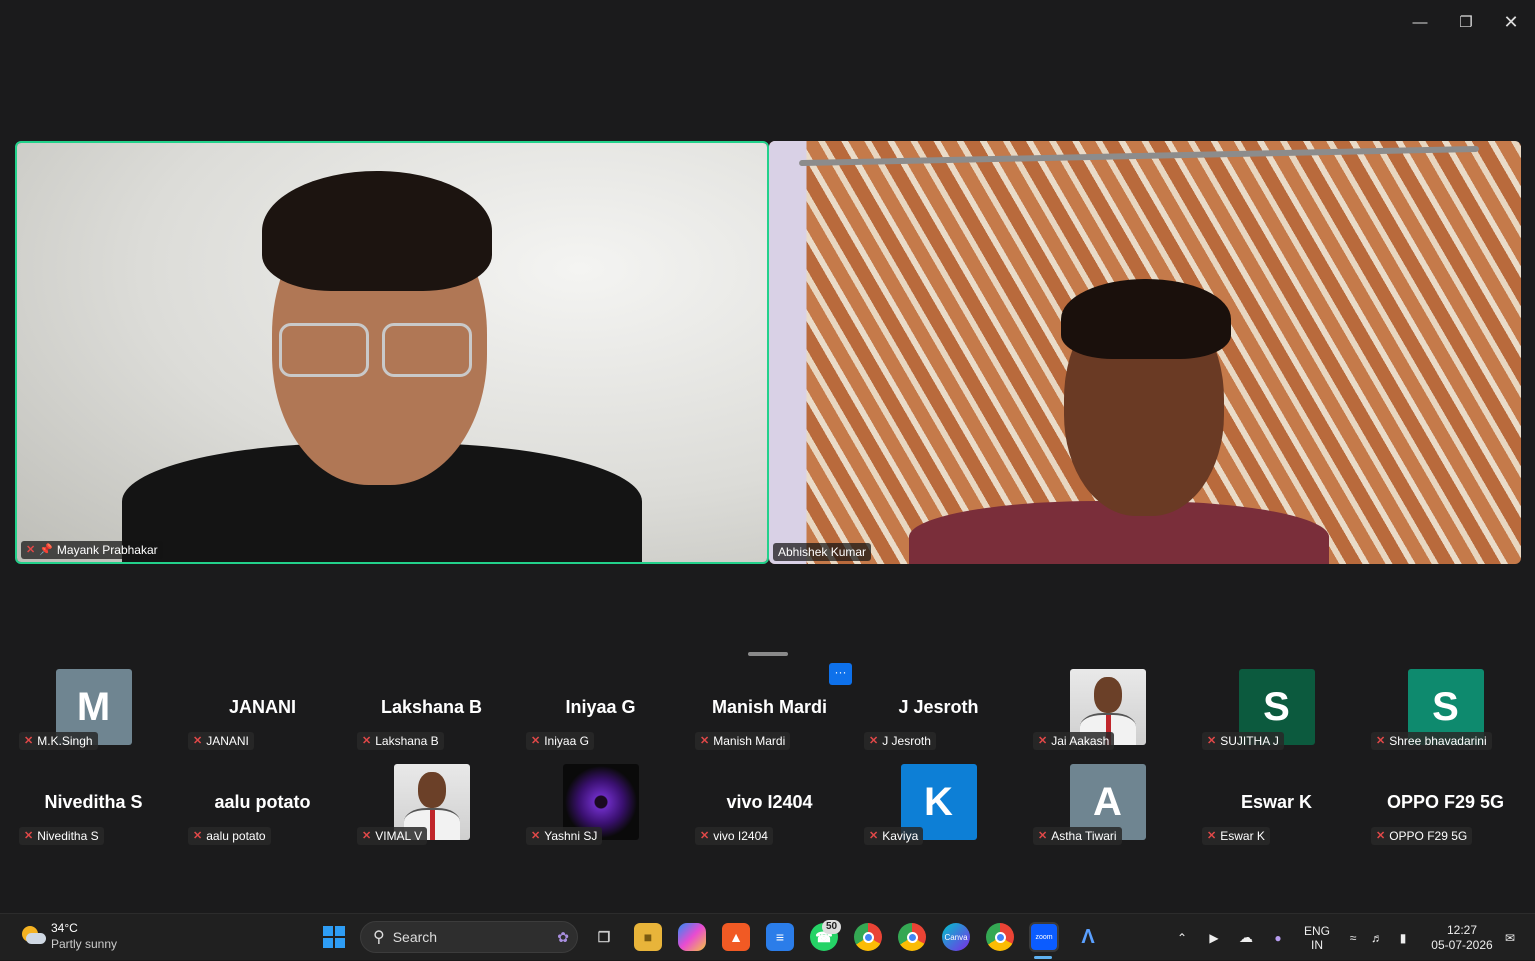 This screenshot has width=1535, height=961. I want to click on chrome-profile-3-icon, so click(1000, 937).